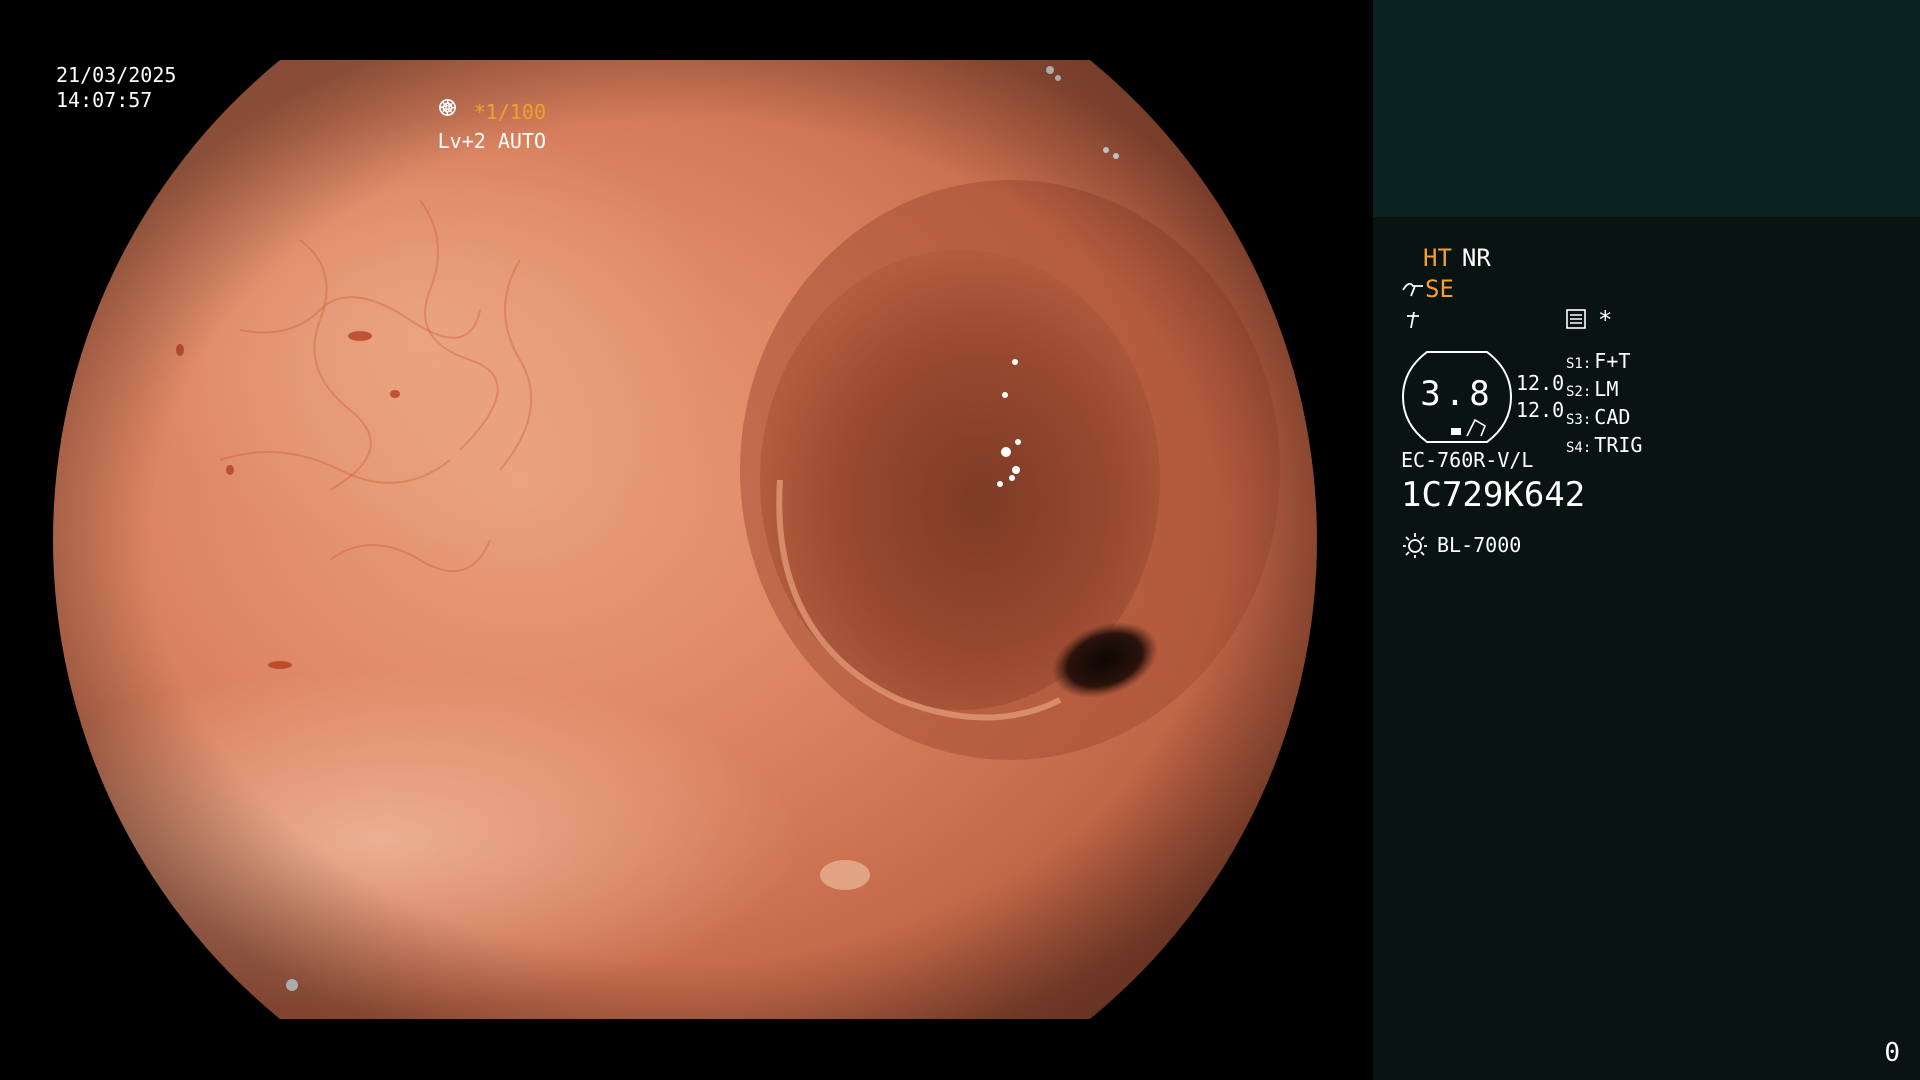  What do you see at coordinates (1604, 445) in the screenshot?
I see `switch-s4: S4: TRIG` at bounding box center [1604, 445].